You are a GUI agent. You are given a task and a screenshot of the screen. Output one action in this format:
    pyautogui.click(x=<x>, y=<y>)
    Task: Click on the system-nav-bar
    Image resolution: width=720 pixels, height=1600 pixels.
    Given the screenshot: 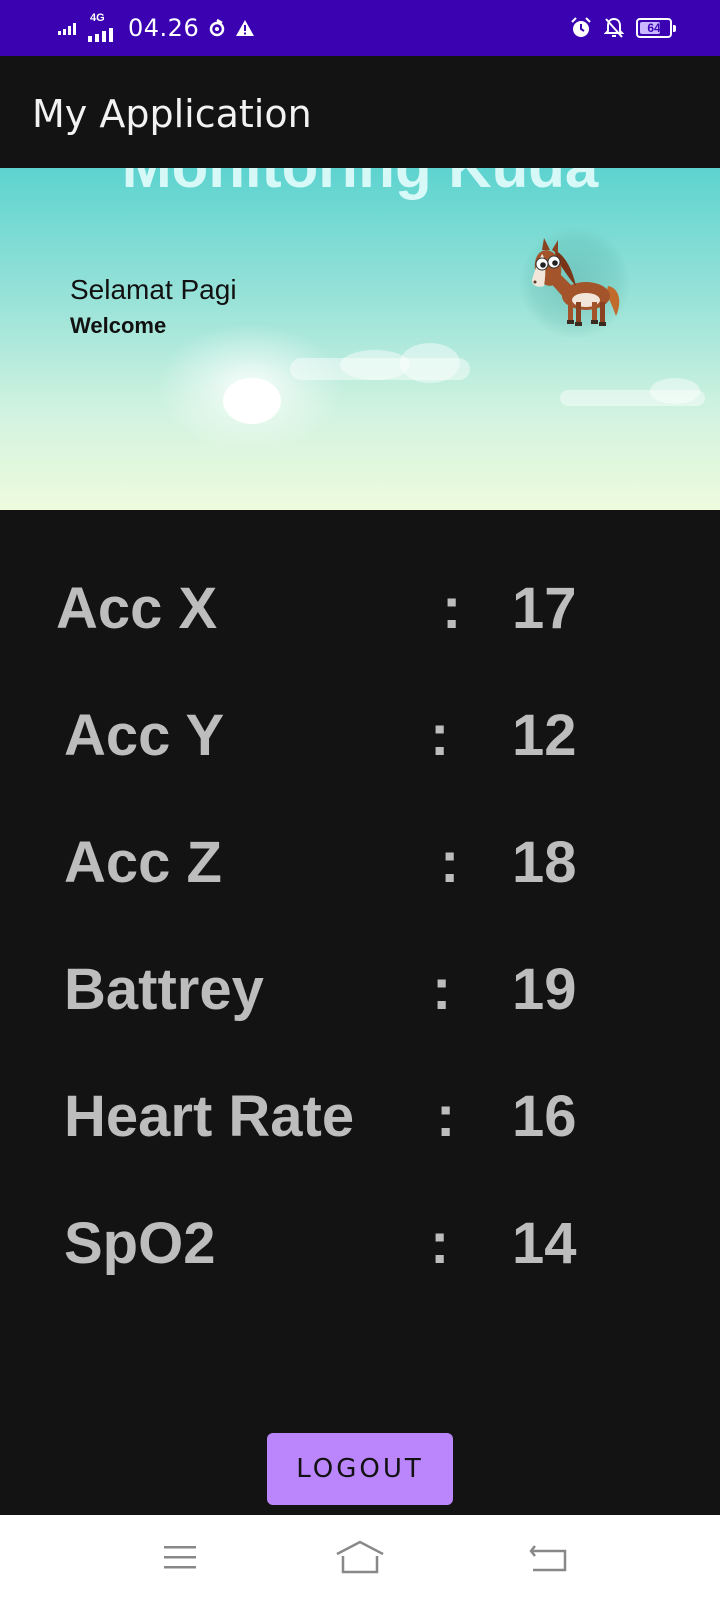 What is the action you would take?
    pyautogui.click(x=360, y=1557)
    